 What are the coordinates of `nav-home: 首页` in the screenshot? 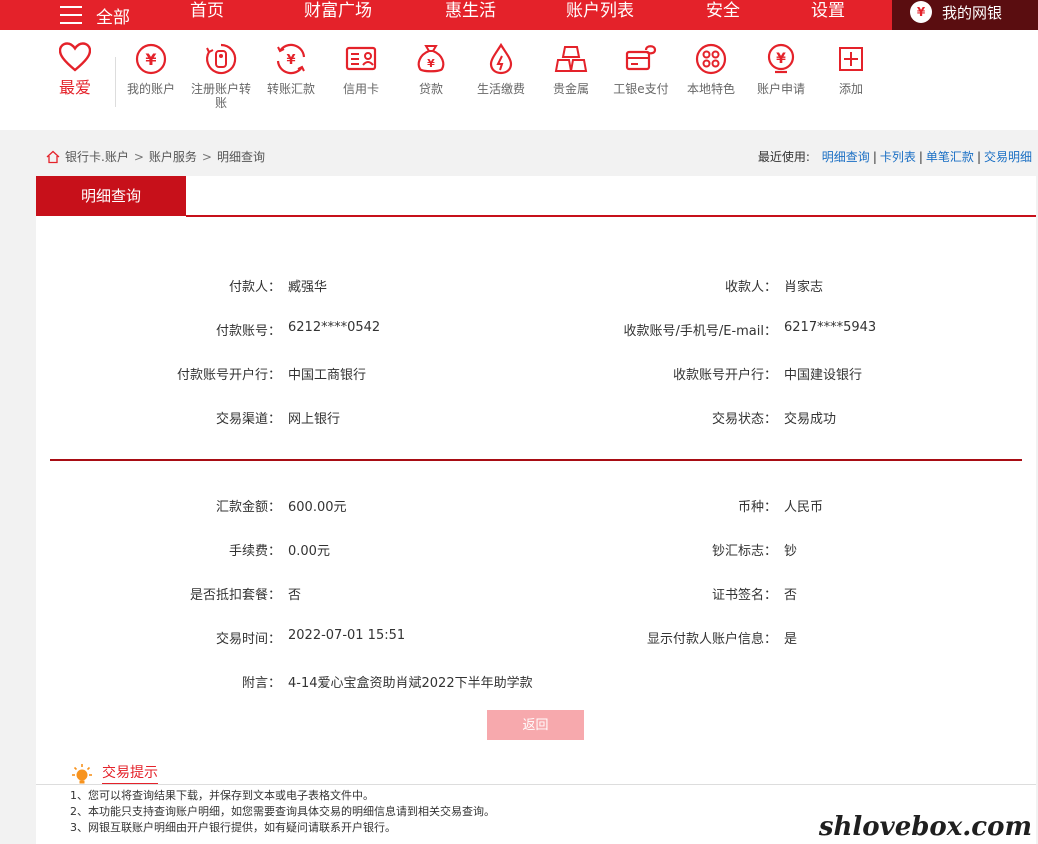 It's located at (207, 15).